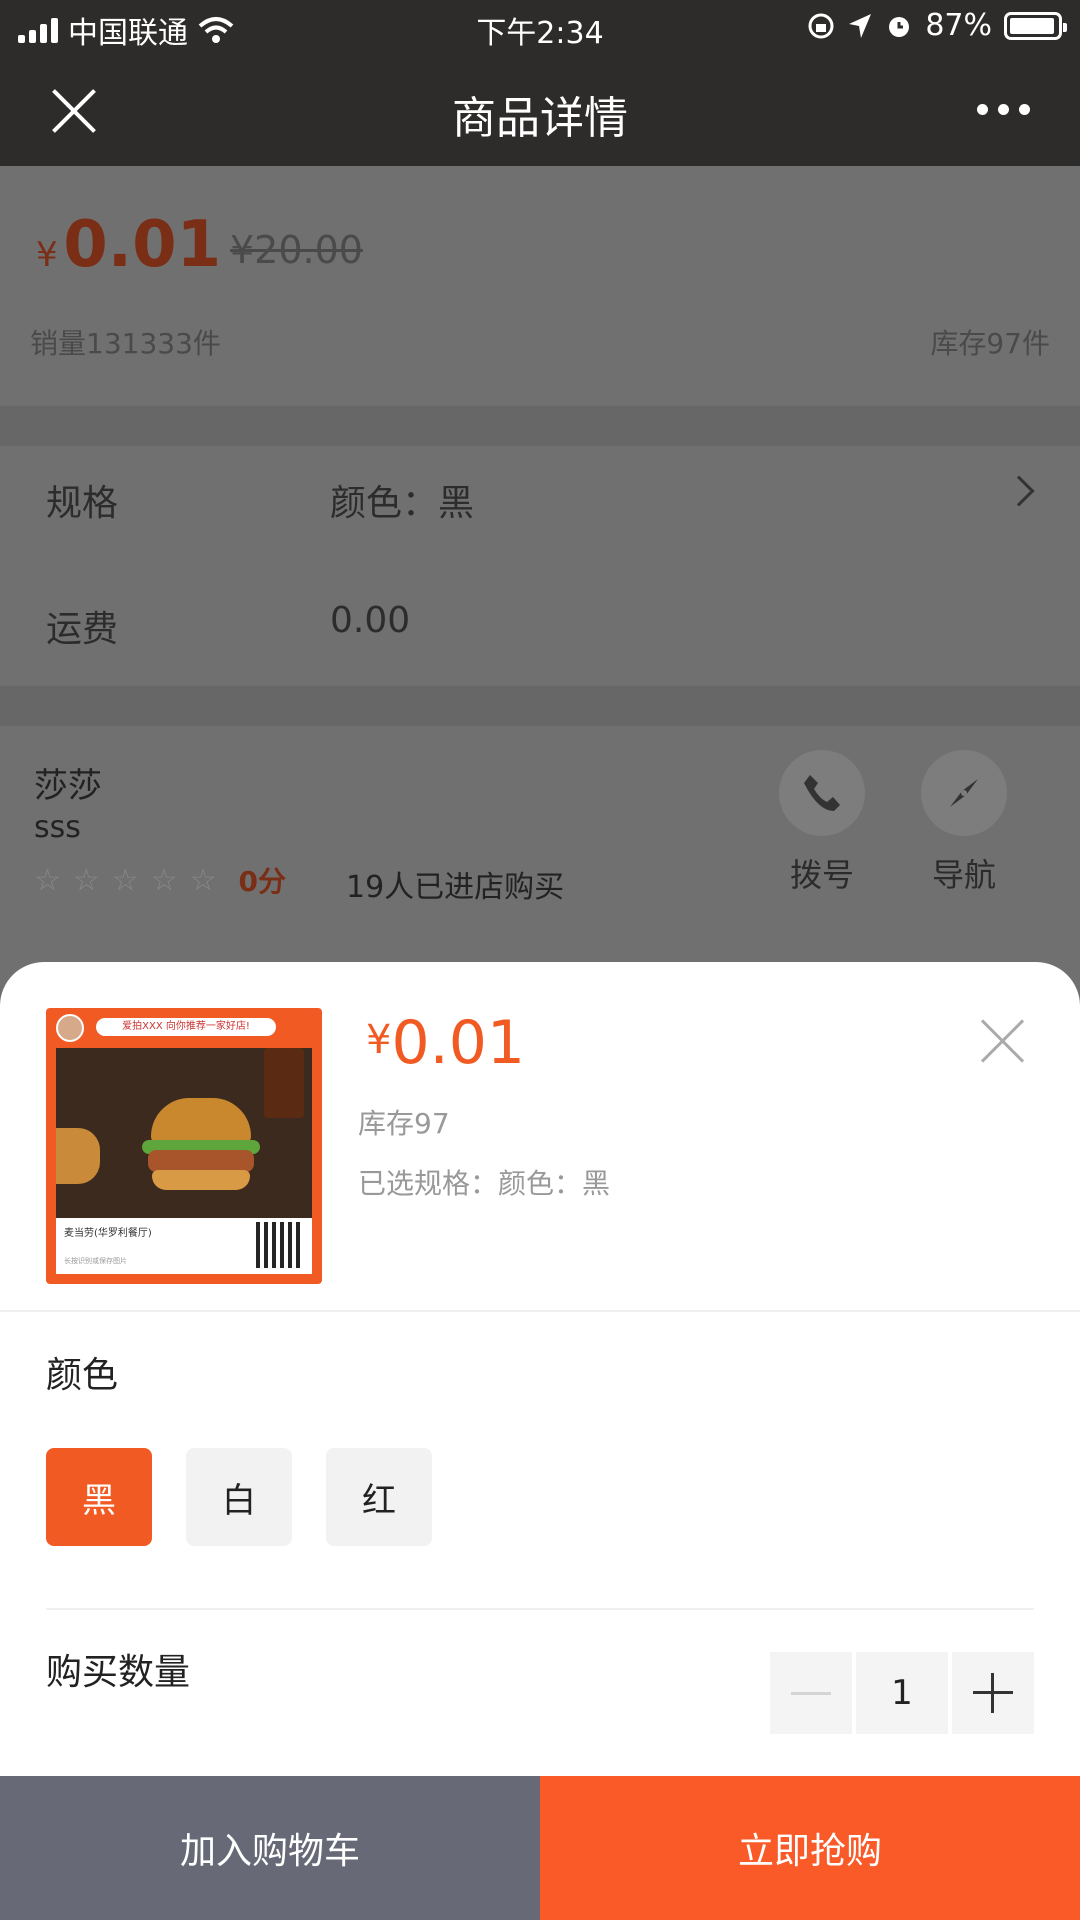 The width and height of the screenshot is (1080, 1920). I want to click on call-label: 拨号, so click(821, 875).